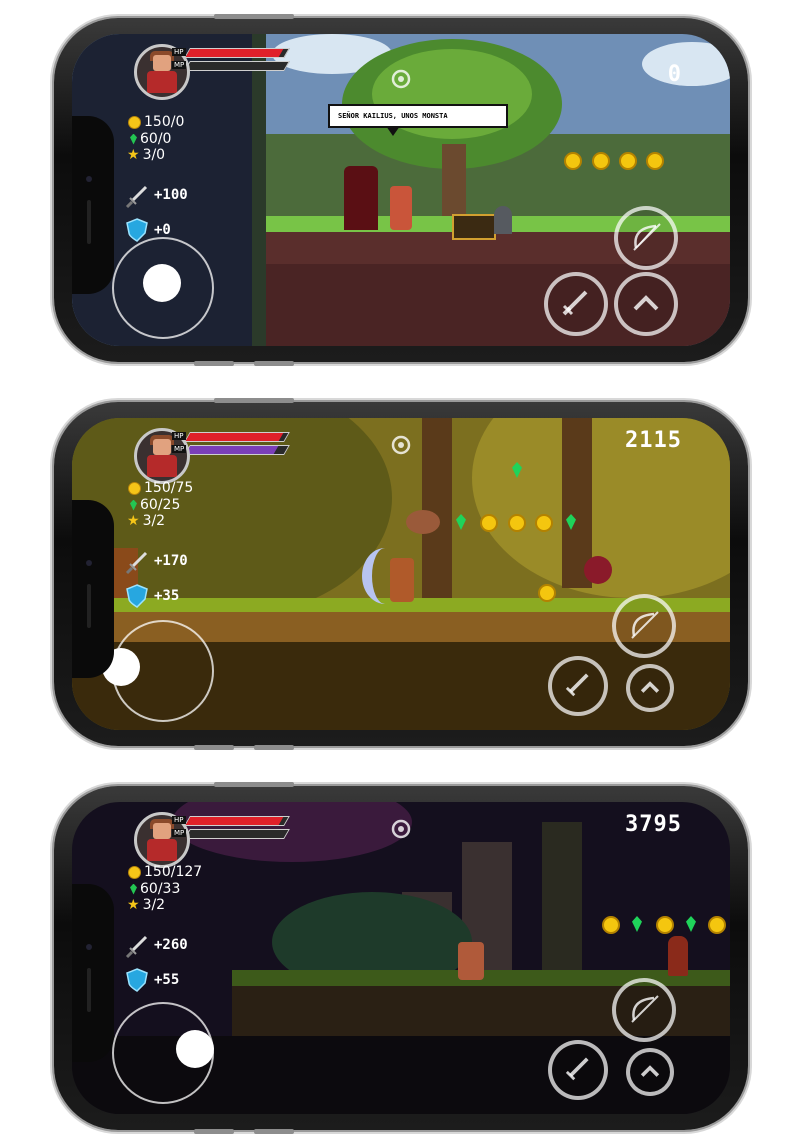  I want to click on gem-counter: 60/33, so click(155, 889).